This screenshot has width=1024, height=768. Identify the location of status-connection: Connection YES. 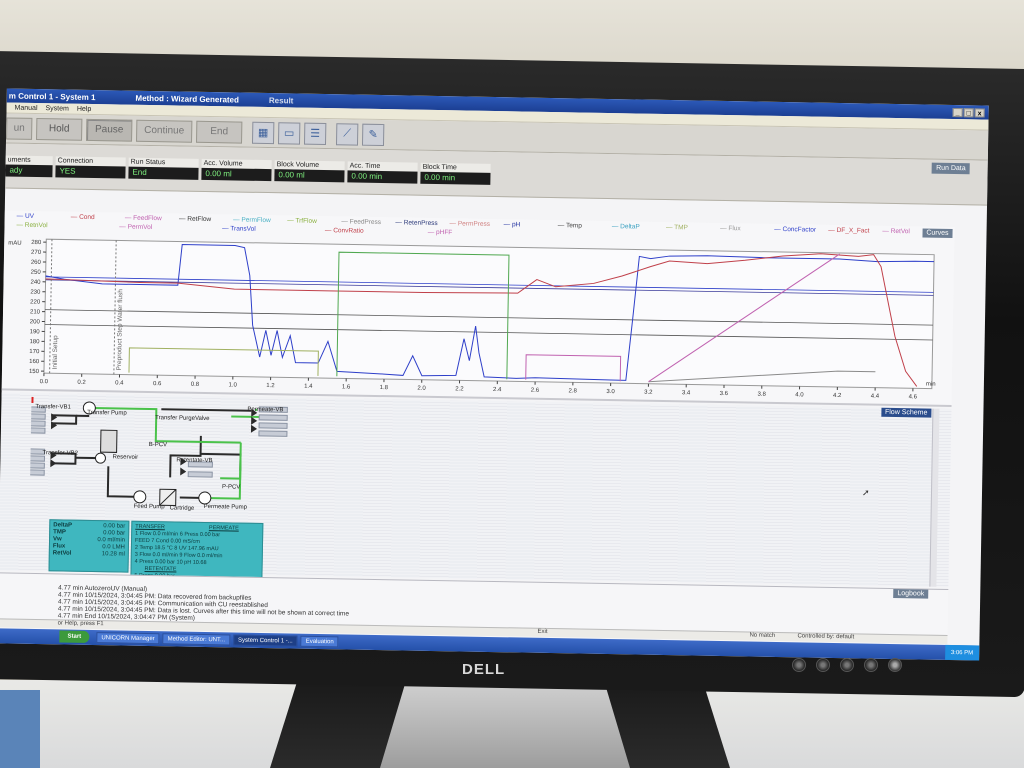
(90, 168).